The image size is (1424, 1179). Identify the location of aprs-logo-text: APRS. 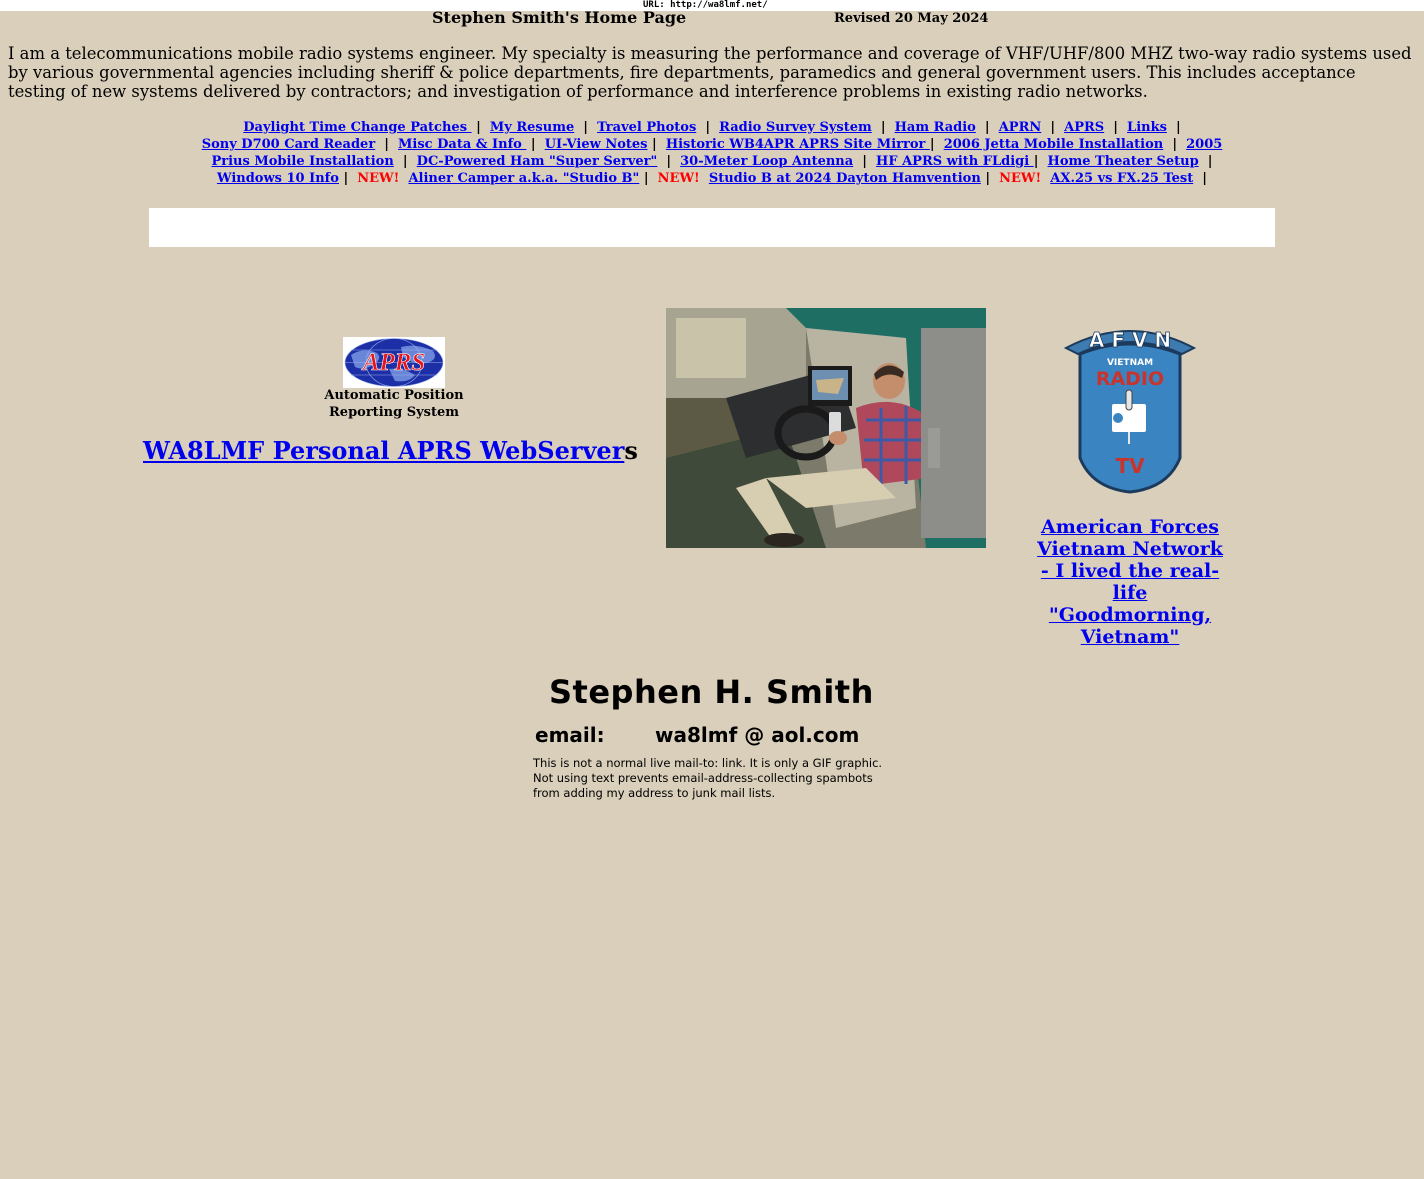
(393, 362).